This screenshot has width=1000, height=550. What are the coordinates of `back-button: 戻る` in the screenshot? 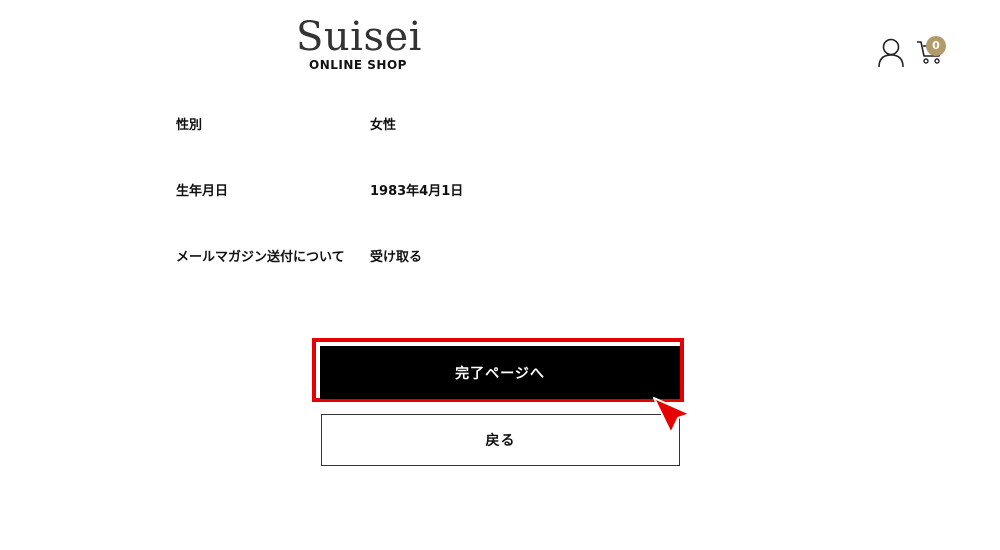 It's located at (500, 440).